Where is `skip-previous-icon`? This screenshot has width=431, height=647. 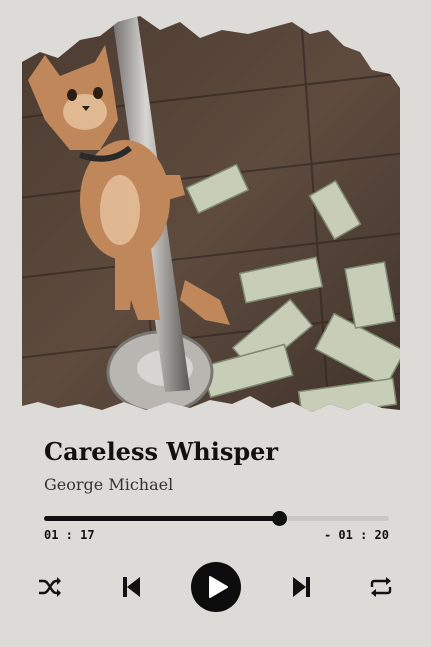
skip-previous-icon is located at coordinates (131, 587).